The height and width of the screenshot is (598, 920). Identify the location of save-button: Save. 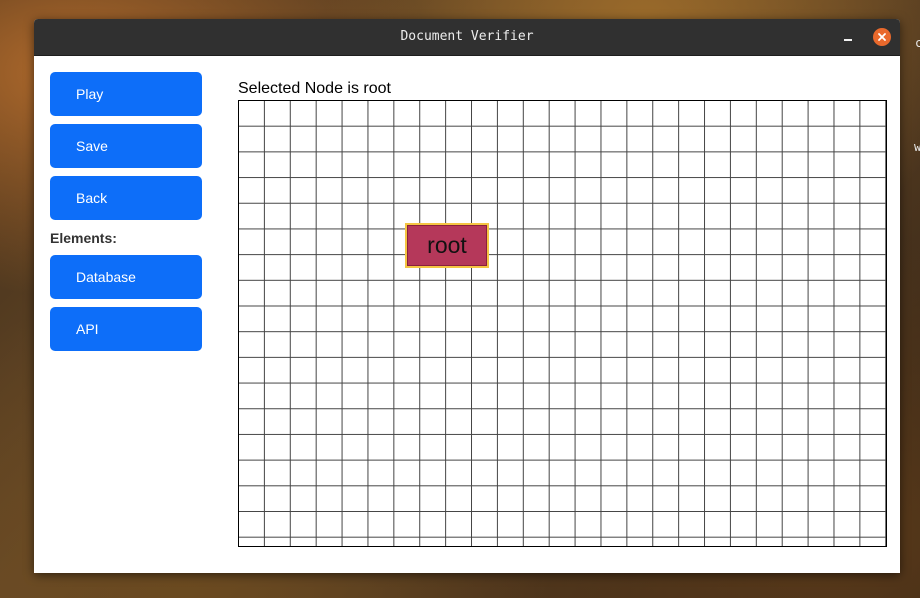
(126, 146).